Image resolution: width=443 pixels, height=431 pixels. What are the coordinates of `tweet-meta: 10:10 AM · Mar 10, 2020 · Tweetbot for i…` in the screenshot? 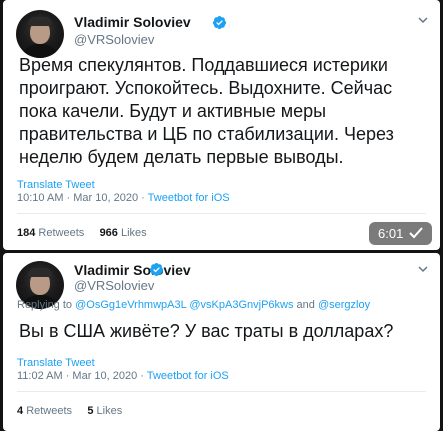 It's located at (123, 198).